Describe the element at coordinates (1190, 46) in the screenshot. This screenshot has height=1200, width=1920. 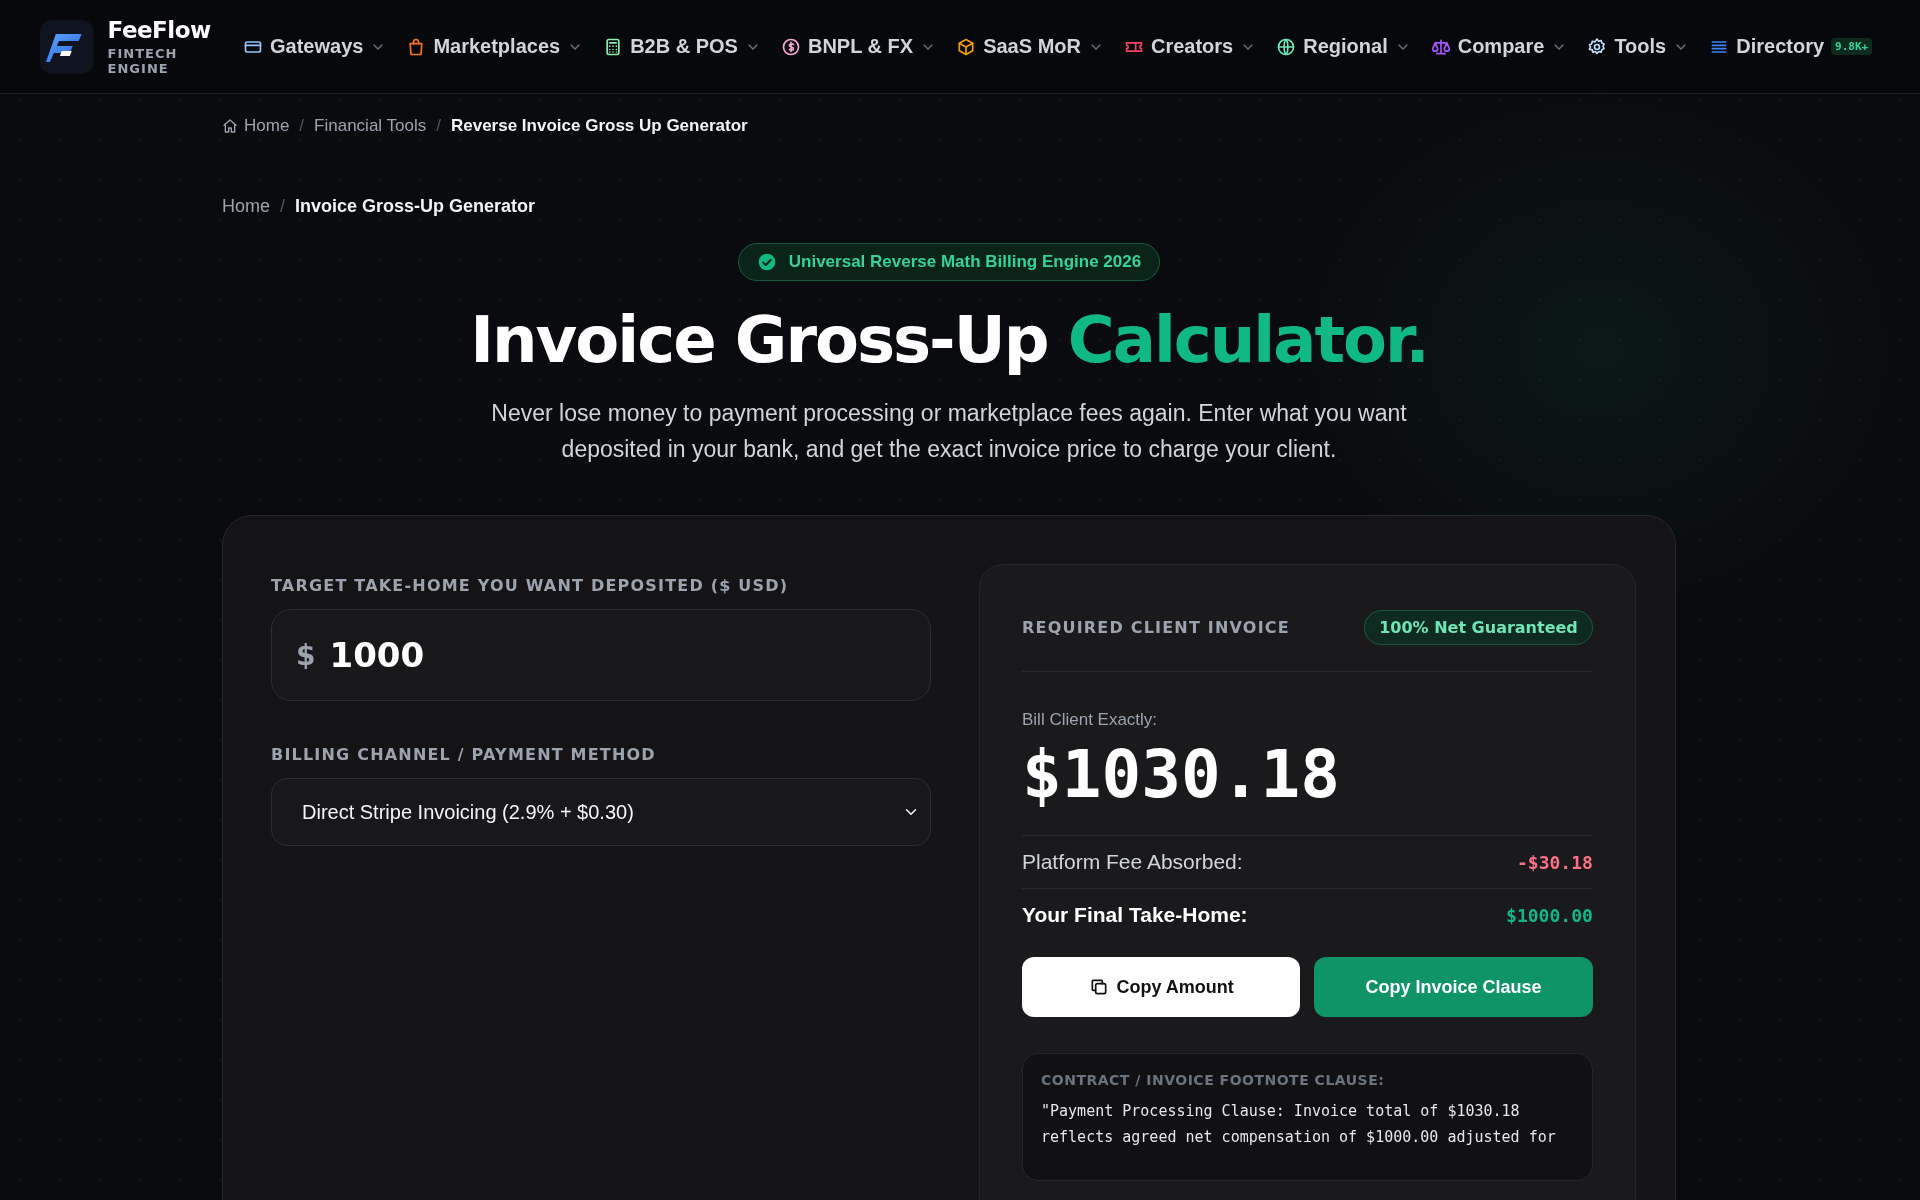
I see `nav-menu-item: Creators` at that location.